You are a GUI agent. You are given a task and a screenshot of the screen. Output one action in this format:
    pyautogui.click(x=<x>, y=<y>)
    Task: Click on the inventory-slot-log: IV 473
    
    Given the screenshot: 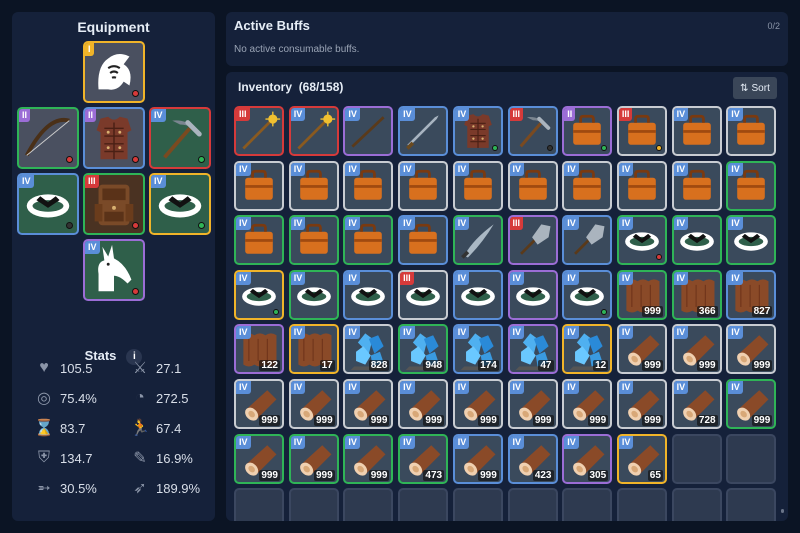 What is the action you would take?
    pyautogui.click(x=423, y=458)
    